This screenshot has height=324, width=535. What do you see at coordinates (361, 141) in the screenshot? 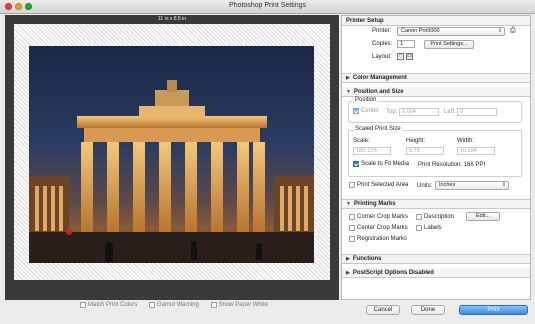
I see `scale-label: Scale:` at bounding box center [361, 141].